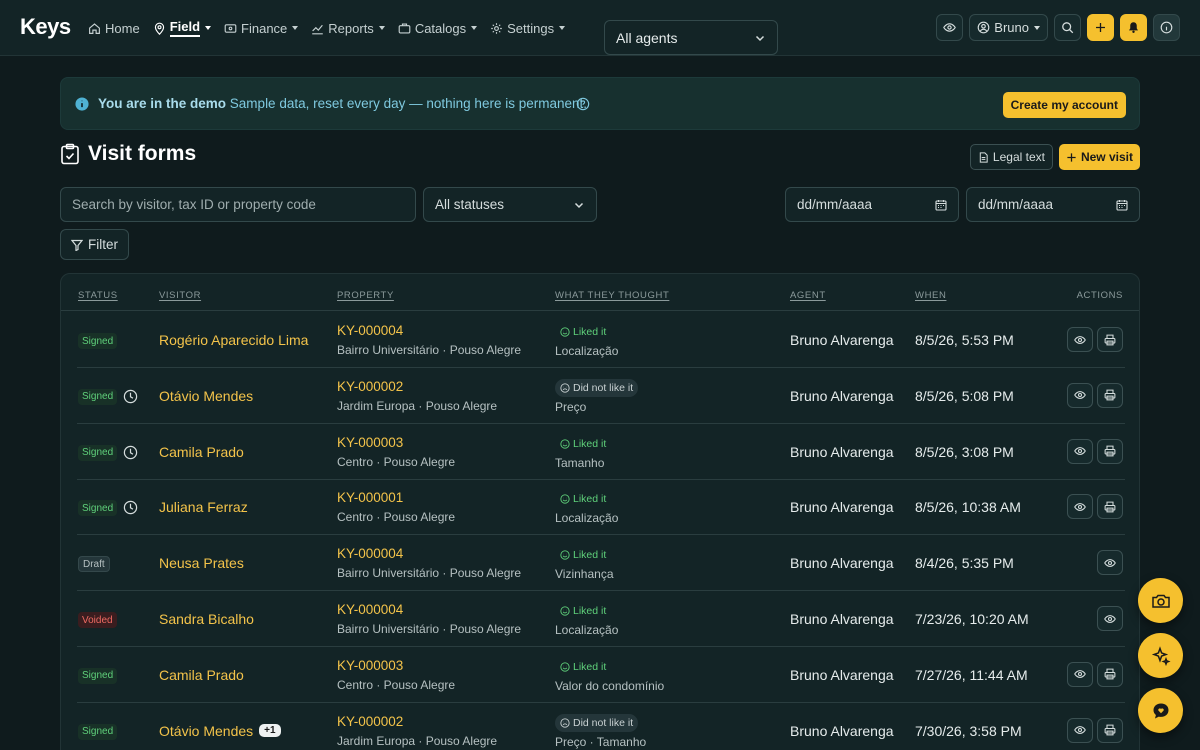  I want to click on opinion-reason: Preço · Tamanho, so click(601, 741).